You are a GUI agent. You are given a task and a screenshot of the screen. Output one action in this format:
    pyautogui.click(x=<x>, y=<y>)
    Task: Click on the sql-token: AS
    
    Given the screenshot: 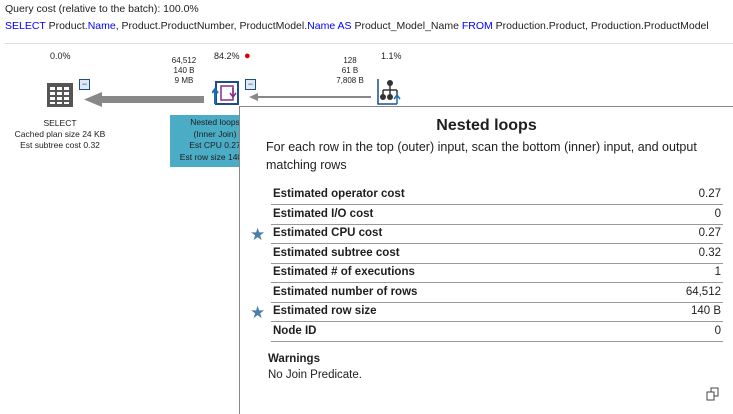 What is the action you would take?
    pyautogui.click(x=344, y=26)
    